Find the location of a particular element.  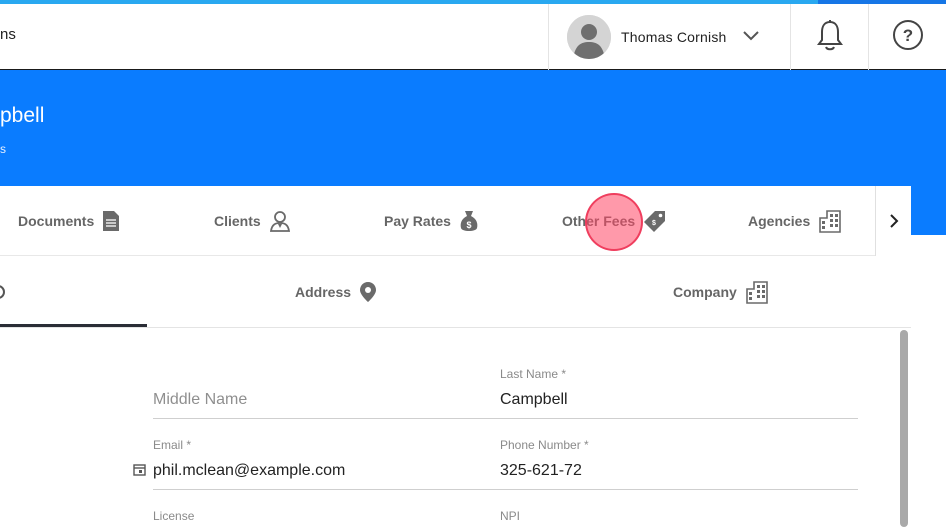

tab-label: Other Fees is located at coordinates (599, 221).